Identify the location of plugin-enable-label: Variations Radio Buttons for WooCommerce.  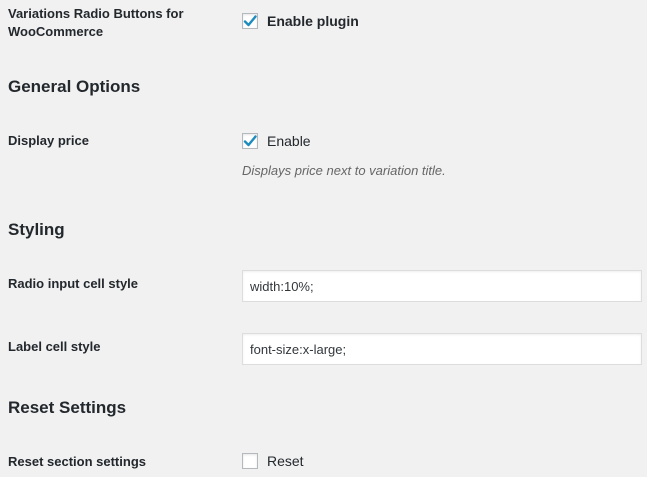
(96, 23).